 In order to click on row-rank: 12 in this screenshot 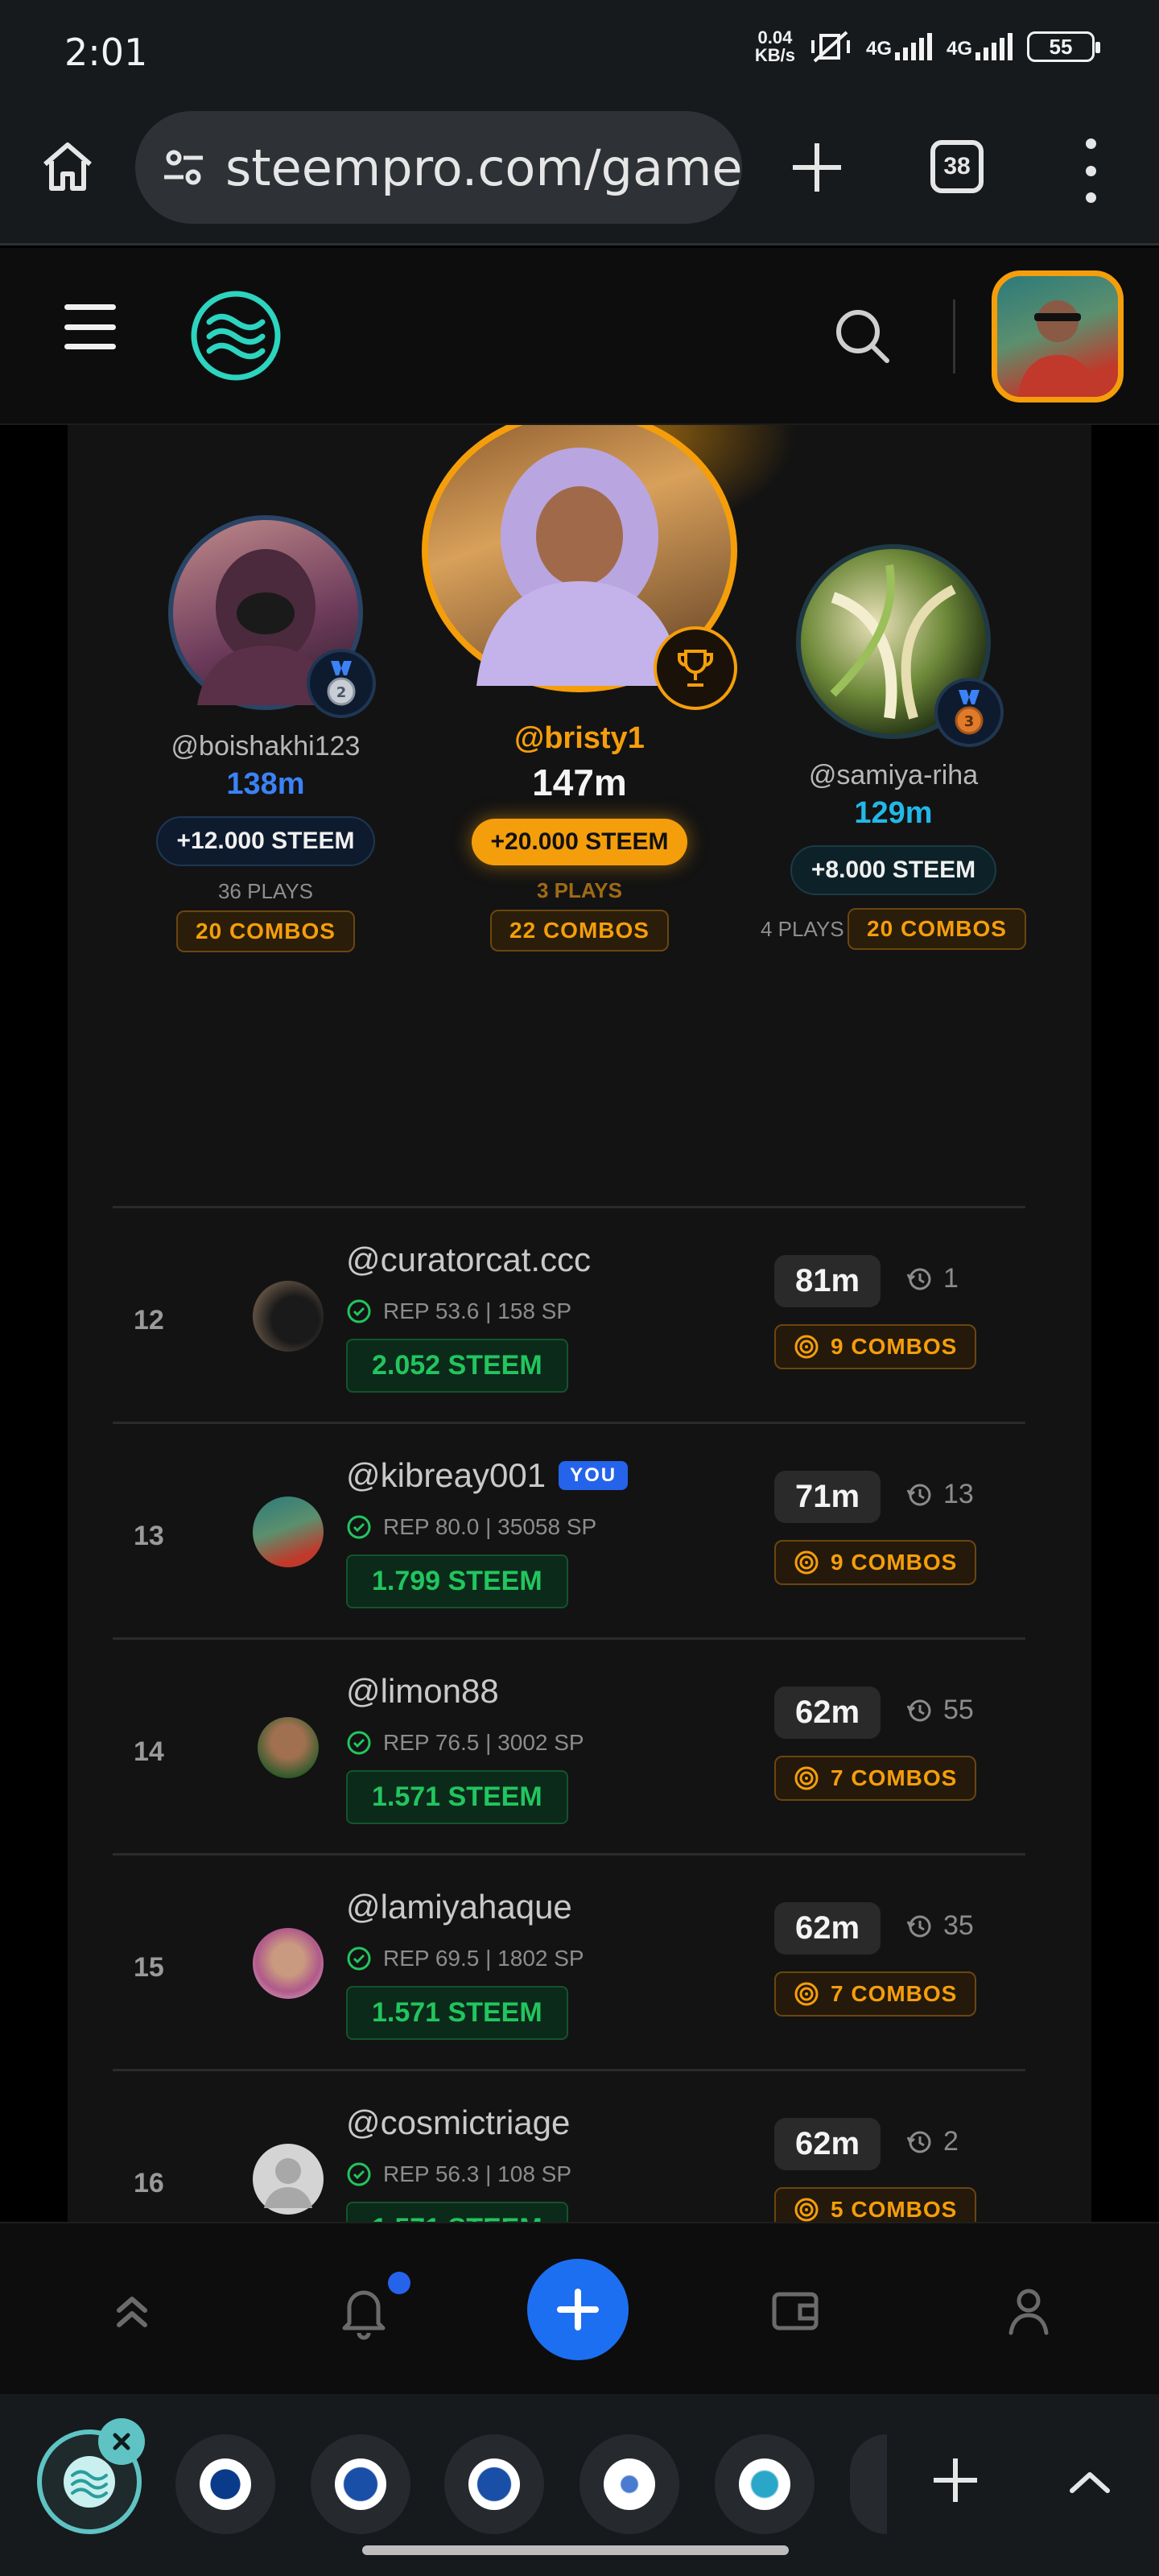, I will do `click(149, 1320)`.